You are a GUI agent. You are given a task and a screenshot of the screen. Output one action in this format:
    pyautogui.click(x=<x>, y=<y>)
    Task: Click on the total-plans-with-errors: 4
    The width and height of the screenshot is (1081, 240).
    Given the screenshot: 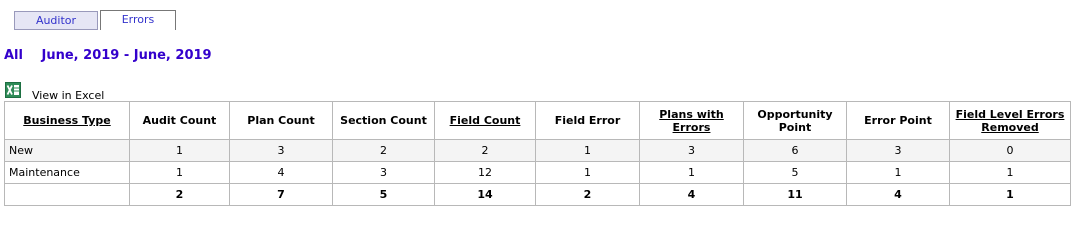 What is the action you would take?
    pyautogui.click(x=691, y=194)
    